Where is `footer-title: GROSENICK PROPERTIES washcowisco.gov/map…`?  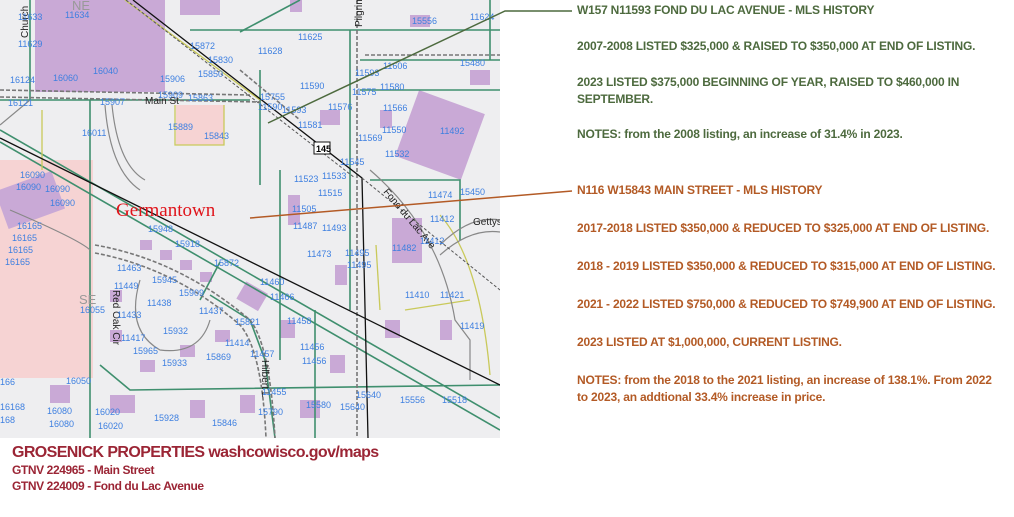
footer-title: GROSENICK PROPERTIES washcowisco.gov/map… is located at coordinates (195, 452).